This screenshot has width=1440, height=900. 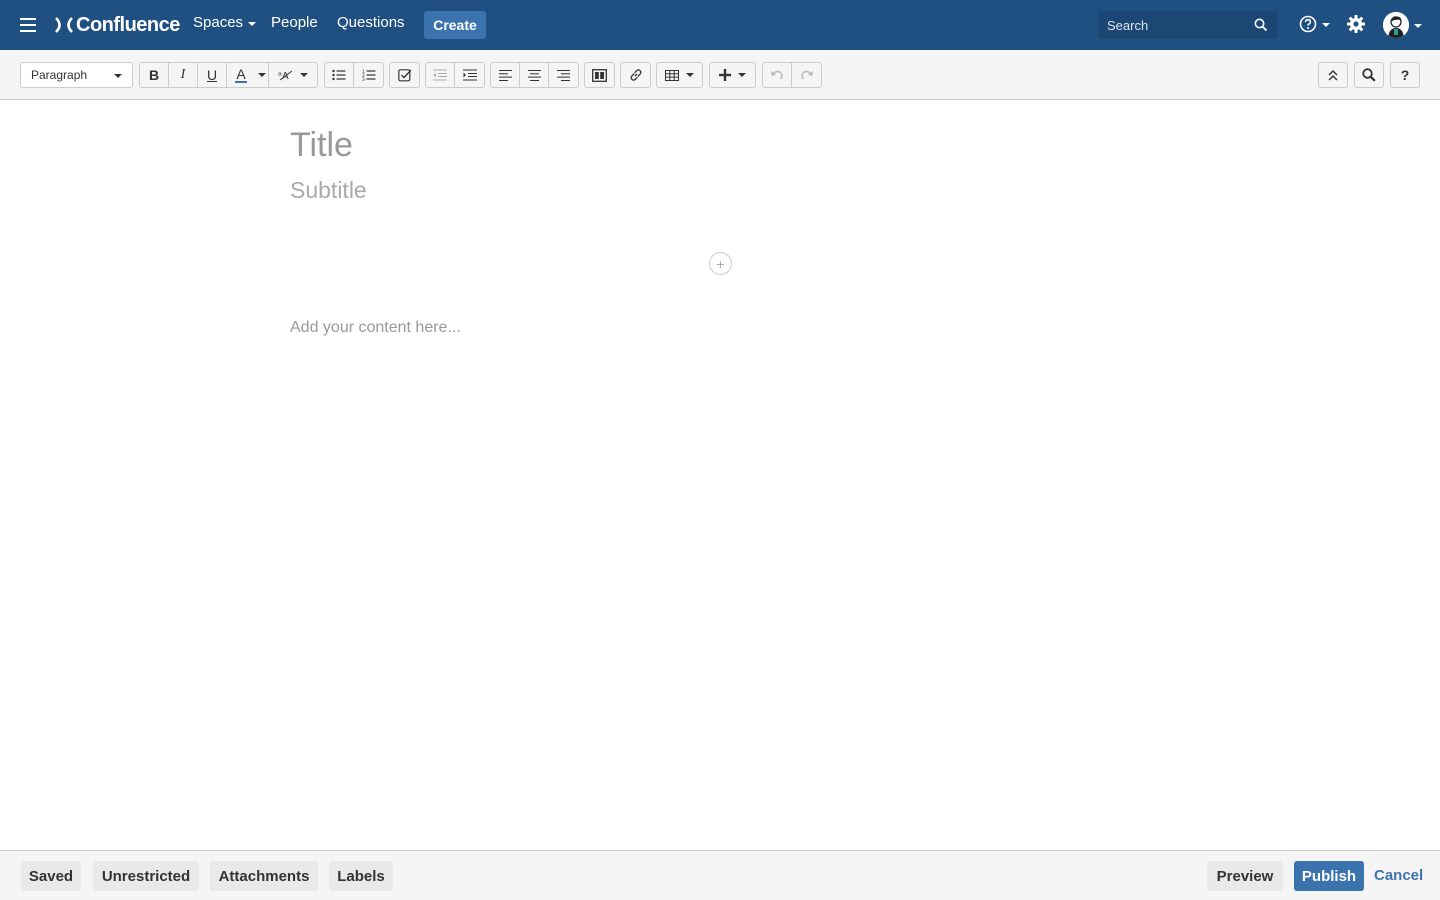 I want to click on insert-link-button, so click(x=635, y=75).